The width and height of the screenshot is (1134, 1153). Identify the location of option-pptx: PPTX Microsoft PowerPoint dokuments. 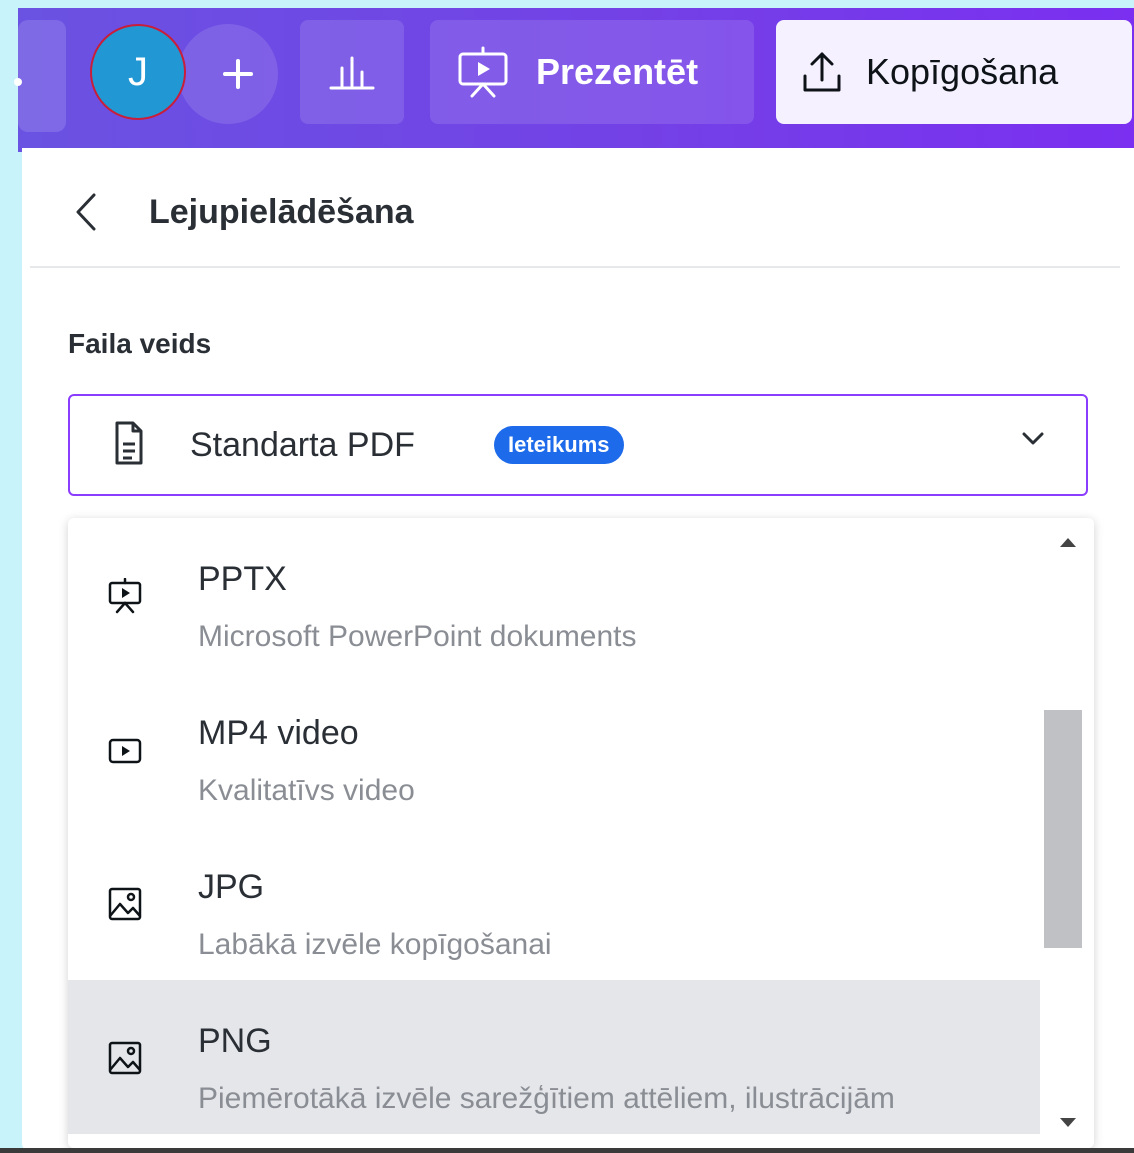
(554, 595).